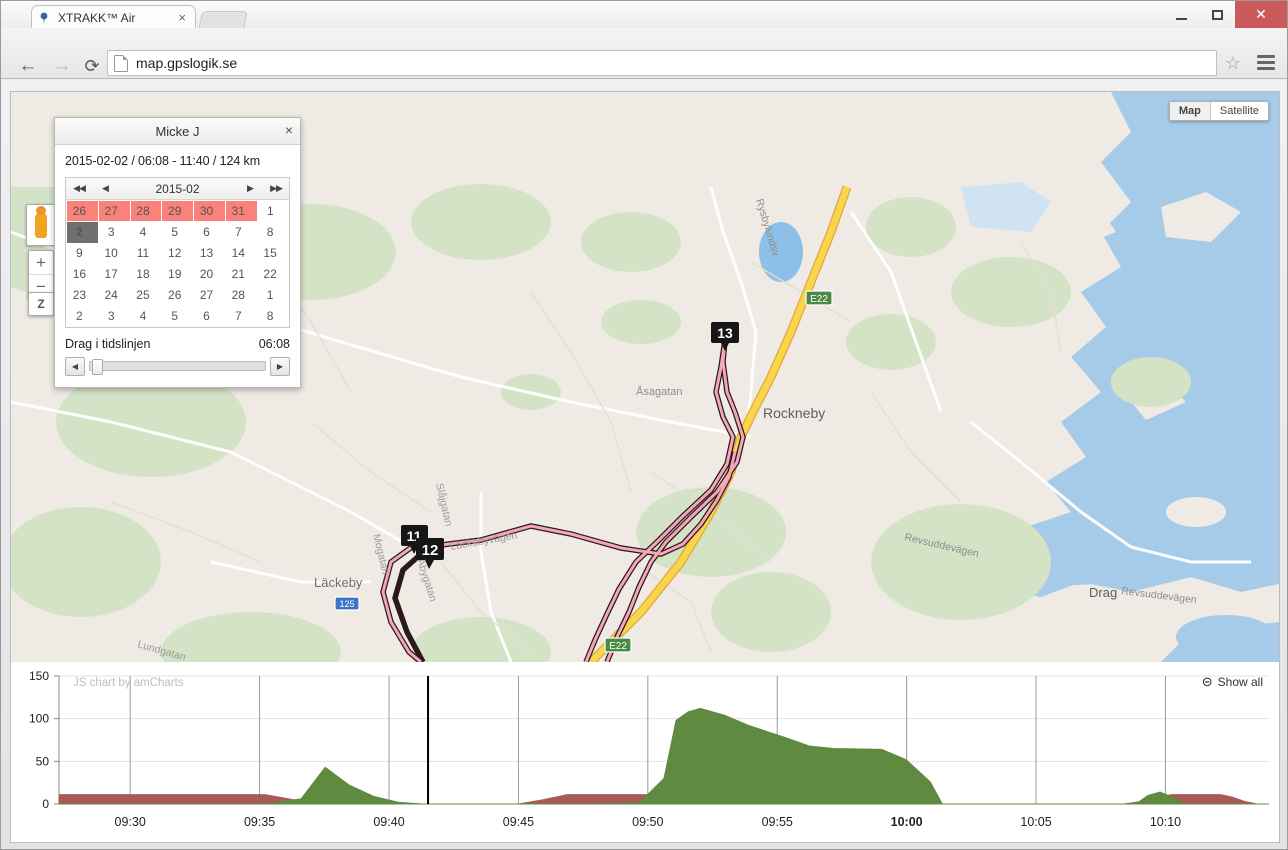  I want to click on menu-icon, so click(1266, 64).